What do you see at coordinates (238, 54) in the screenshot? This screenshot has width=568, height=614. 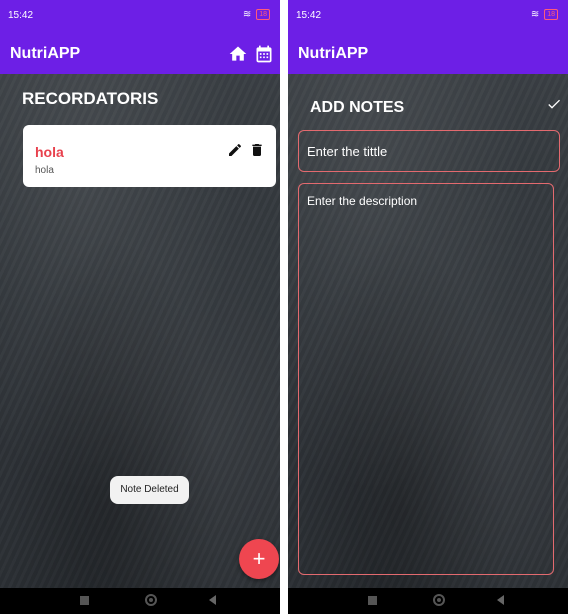 I see `home-icon` at bounding box center [238, 54].